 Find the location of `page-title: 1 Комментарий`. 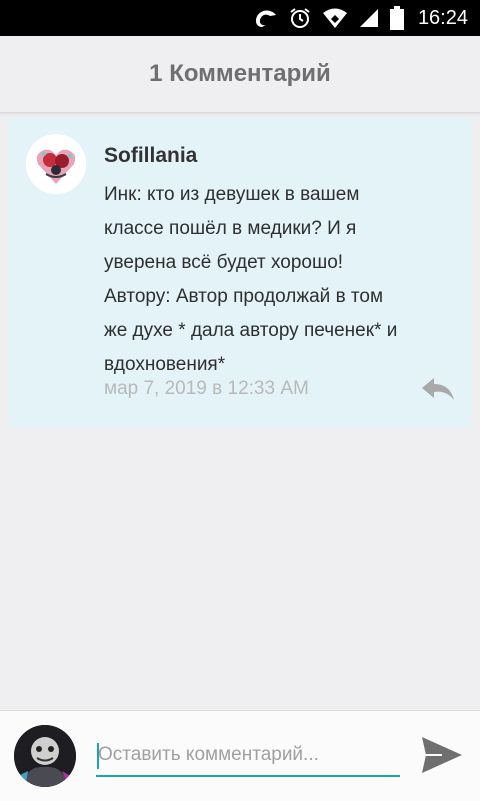

page-title: 1 Комментарий is located at coordinates (240, 73).